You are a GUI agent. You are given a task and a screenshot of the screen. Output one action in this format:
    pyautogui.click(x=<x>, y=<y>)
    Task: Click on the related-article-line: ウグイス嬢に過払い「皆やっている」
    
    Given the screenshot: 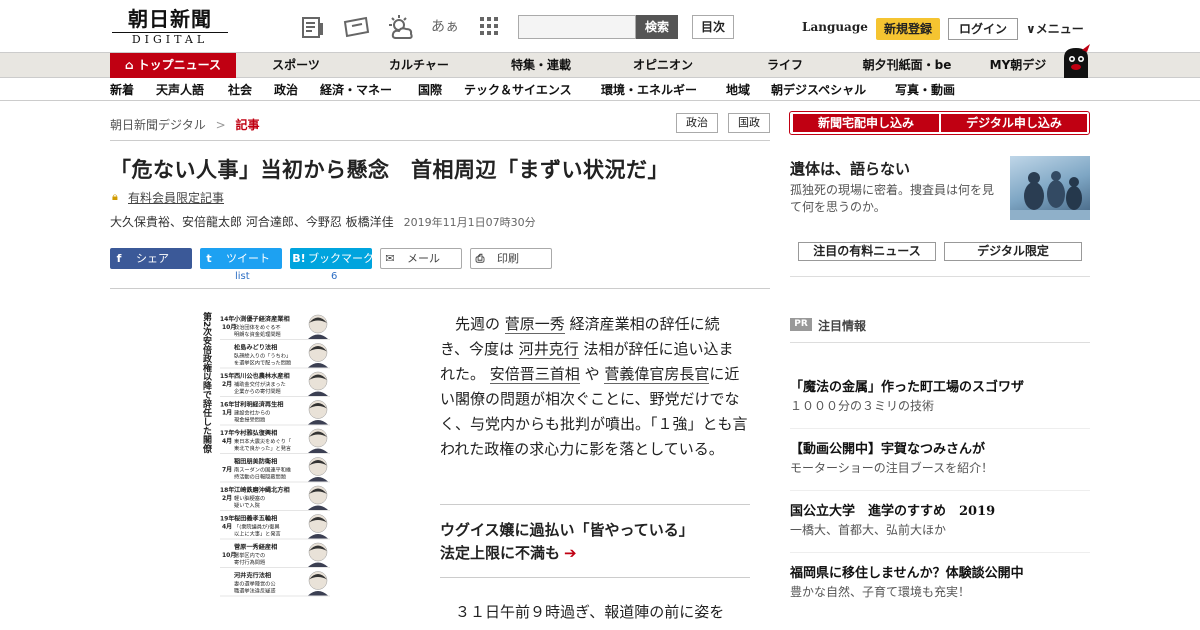 What is the action you would take?
    pyautogui.click(x=567, y=530)
    